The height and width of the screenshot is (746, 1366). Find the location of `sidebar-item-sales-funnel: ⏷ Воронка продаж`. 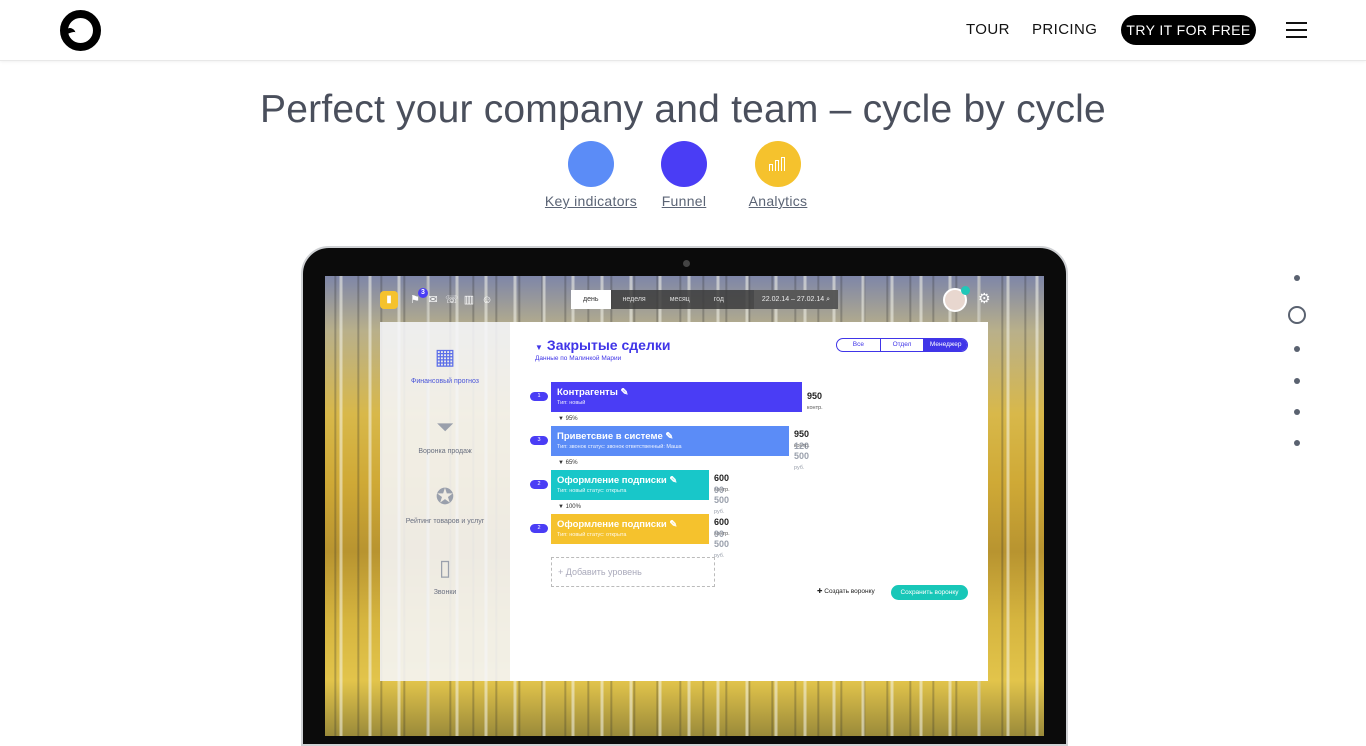

sidebar-item-sales-funnel: ⏷ Воронка продаж is located at coordinates (445, 434).